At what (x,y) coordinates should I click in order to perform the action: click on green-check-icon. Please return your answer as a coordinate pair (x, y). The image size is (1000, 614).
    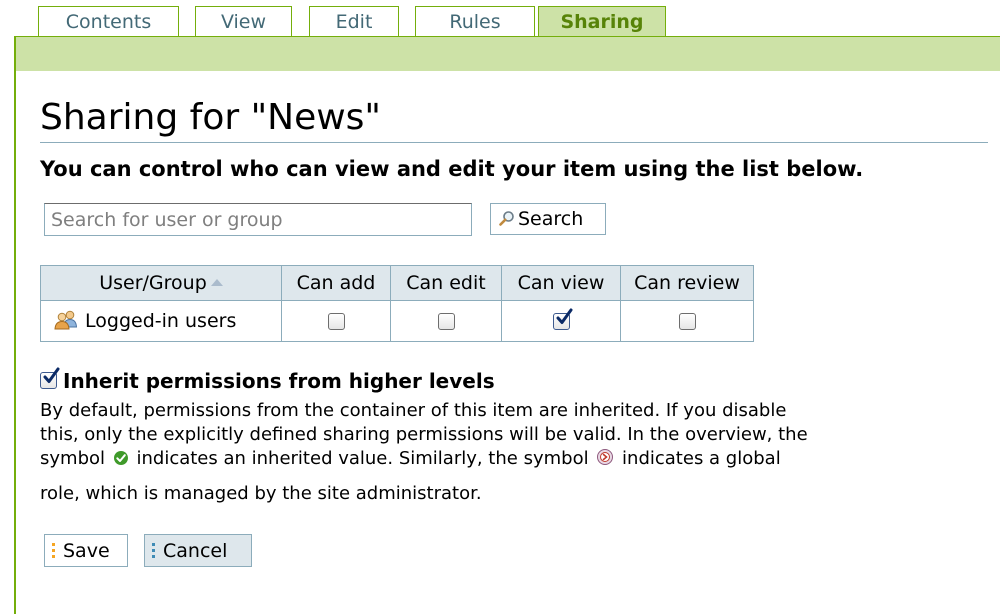
    Looking at the image, I should click on (120, 458).